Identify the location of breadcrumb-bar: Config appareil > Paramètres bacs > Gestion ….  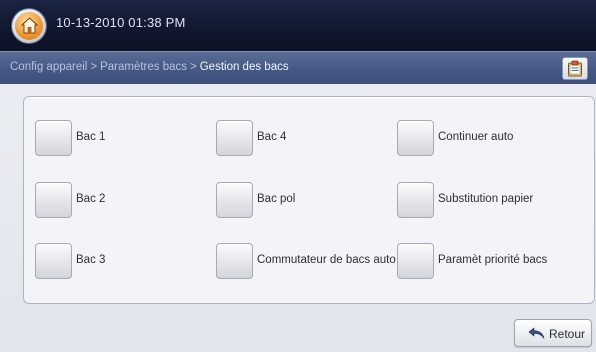
(298, 67).